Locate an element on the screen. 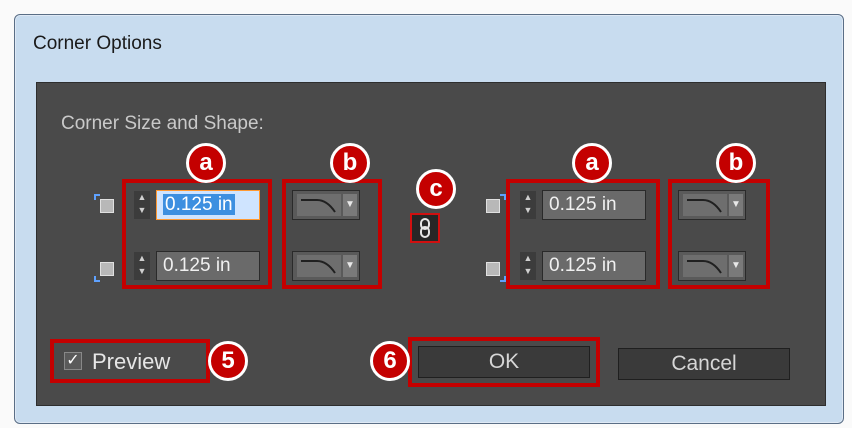 The height and width of the screenshot is (428, 852). link-corners-button is located at coordinates (425, 228).